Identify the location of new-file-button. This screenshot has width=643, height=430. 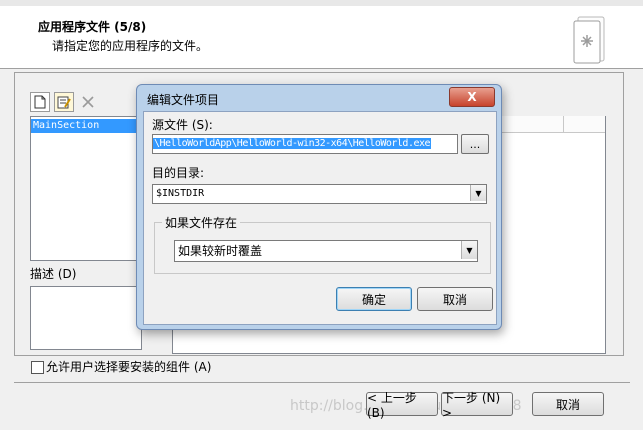
(40, 102).